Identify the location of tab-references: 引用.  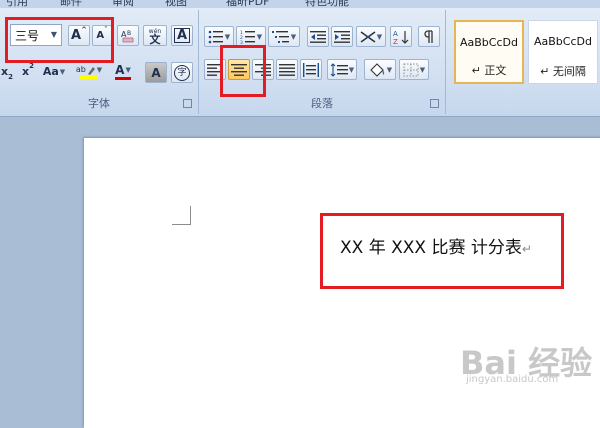
(17, 4).